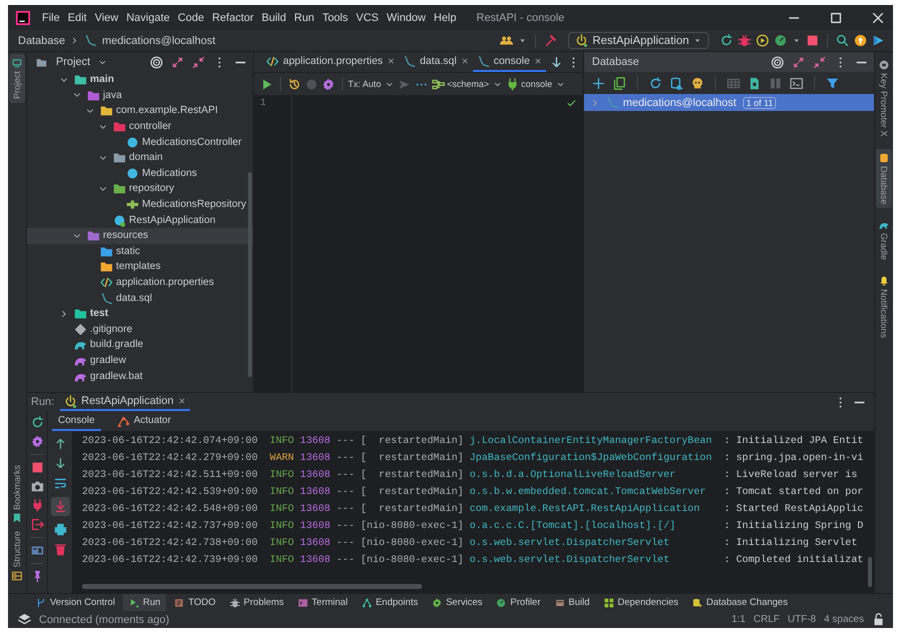 This screenshot has height=635, width=902. Describe the element at coordinates (304, 18) in the screenshot. I see `menu-item: Run` at that location.